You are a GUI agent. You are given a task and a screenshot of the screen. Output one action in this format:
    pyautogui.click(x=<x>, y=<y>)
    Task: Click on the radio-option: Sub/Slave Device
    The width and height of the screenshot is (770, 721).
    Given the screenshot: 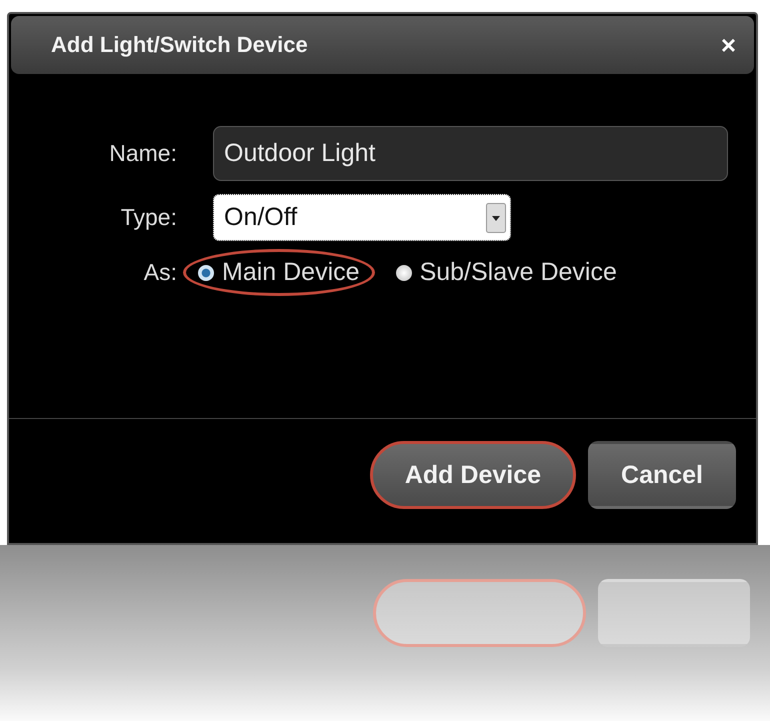 What is the action you would take?
    pyautogui.click(x=506, y=272)
    